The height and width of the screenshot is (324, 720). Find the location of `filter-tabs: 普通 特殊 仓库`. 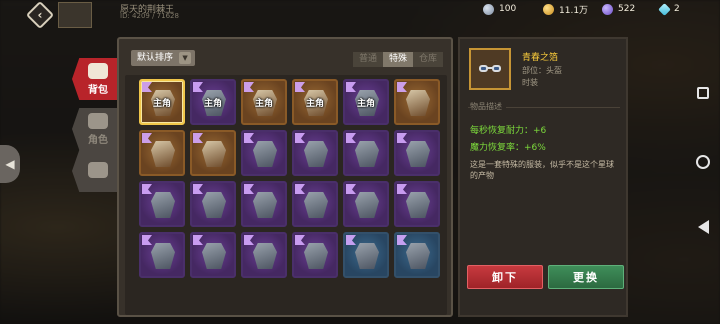

filter-tabs: 普通 特殊 仓库 is located at coordinates (397, 59).